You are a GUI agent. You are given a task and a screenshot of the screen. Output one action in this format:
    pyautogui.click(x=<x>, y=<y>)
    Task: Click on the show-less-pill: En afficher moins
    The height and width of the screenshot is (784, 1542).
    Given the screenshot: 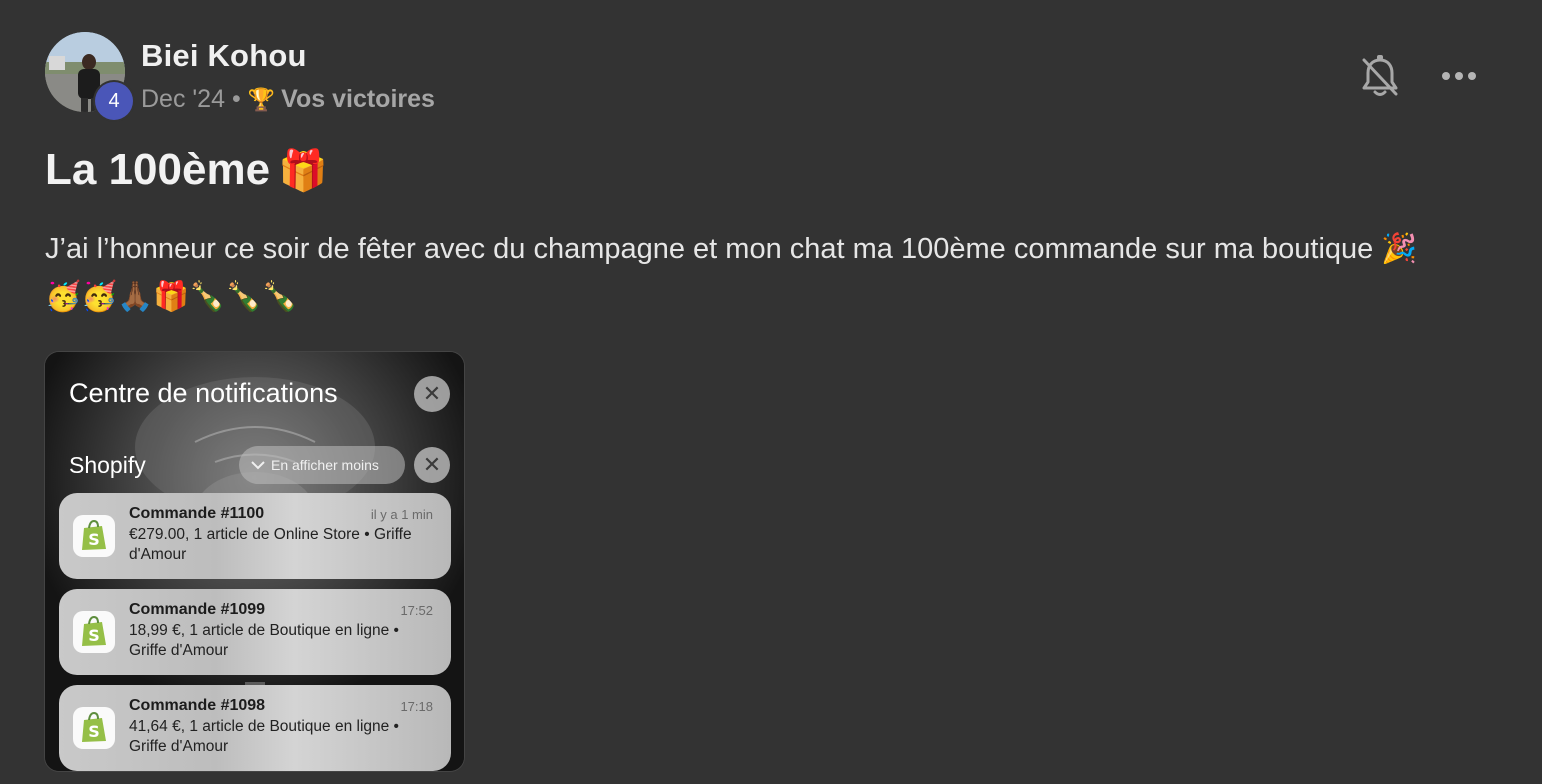 What is the action you would take?
    pyautogui.click(x=322, y=465)
    